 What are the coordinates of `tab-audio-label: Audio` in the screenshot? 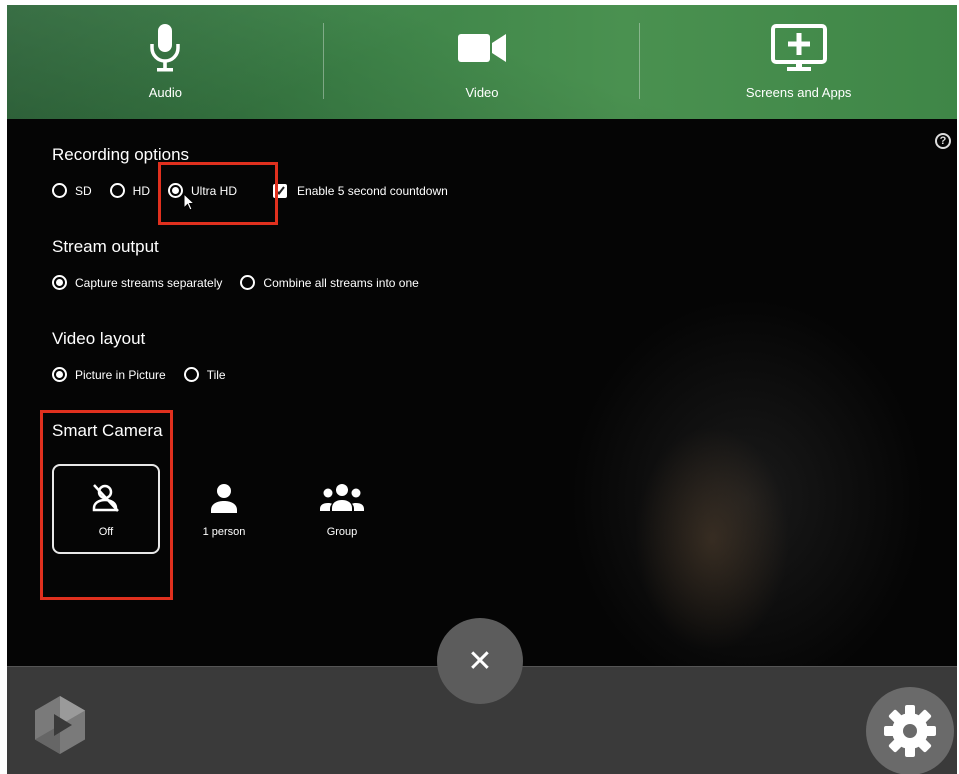 It's located at (165, 92).